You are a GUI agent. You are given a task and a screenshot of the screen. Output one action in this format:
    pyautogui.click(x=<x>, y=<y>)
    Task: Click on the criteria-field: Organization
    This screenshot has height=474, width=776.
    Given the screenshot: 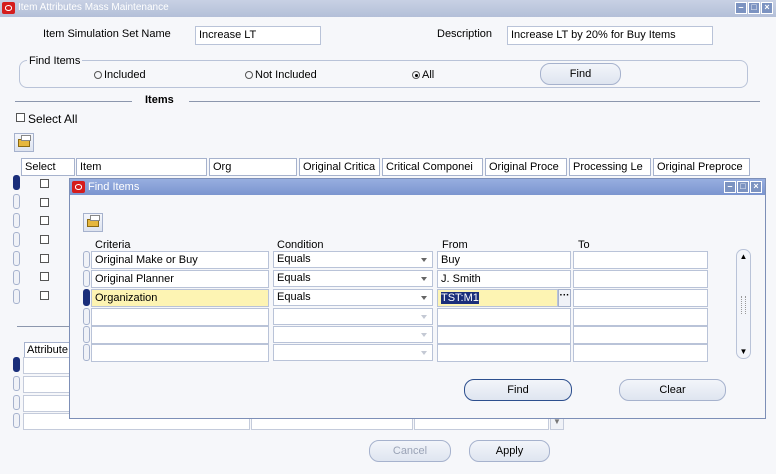 What is the action you would take?
    pyautogui.click(x=180, y=298)
    